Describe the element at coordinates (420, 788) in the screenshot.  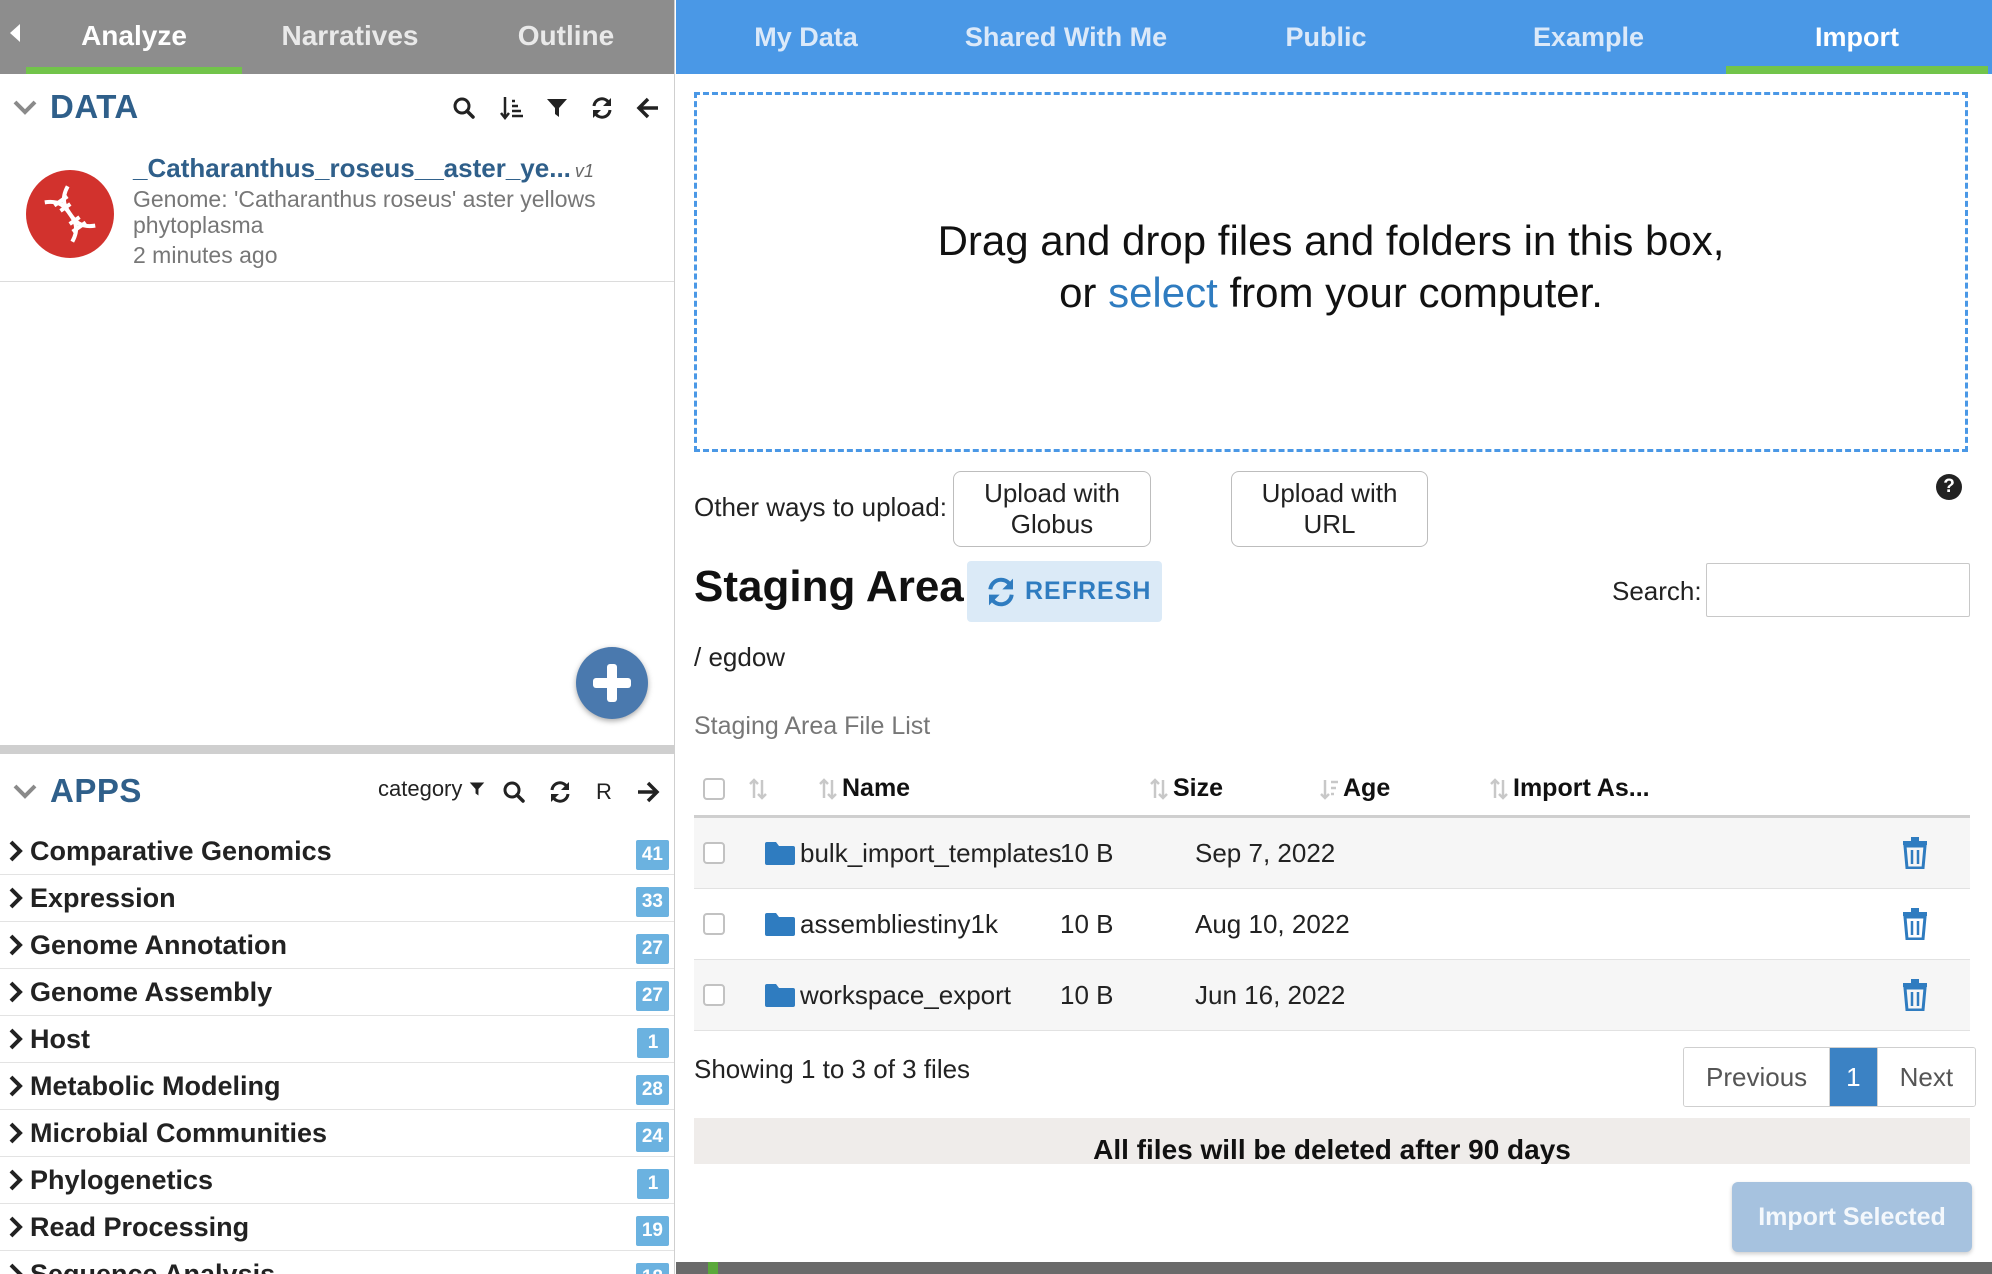
I see `category-filter-label: category` at that location.